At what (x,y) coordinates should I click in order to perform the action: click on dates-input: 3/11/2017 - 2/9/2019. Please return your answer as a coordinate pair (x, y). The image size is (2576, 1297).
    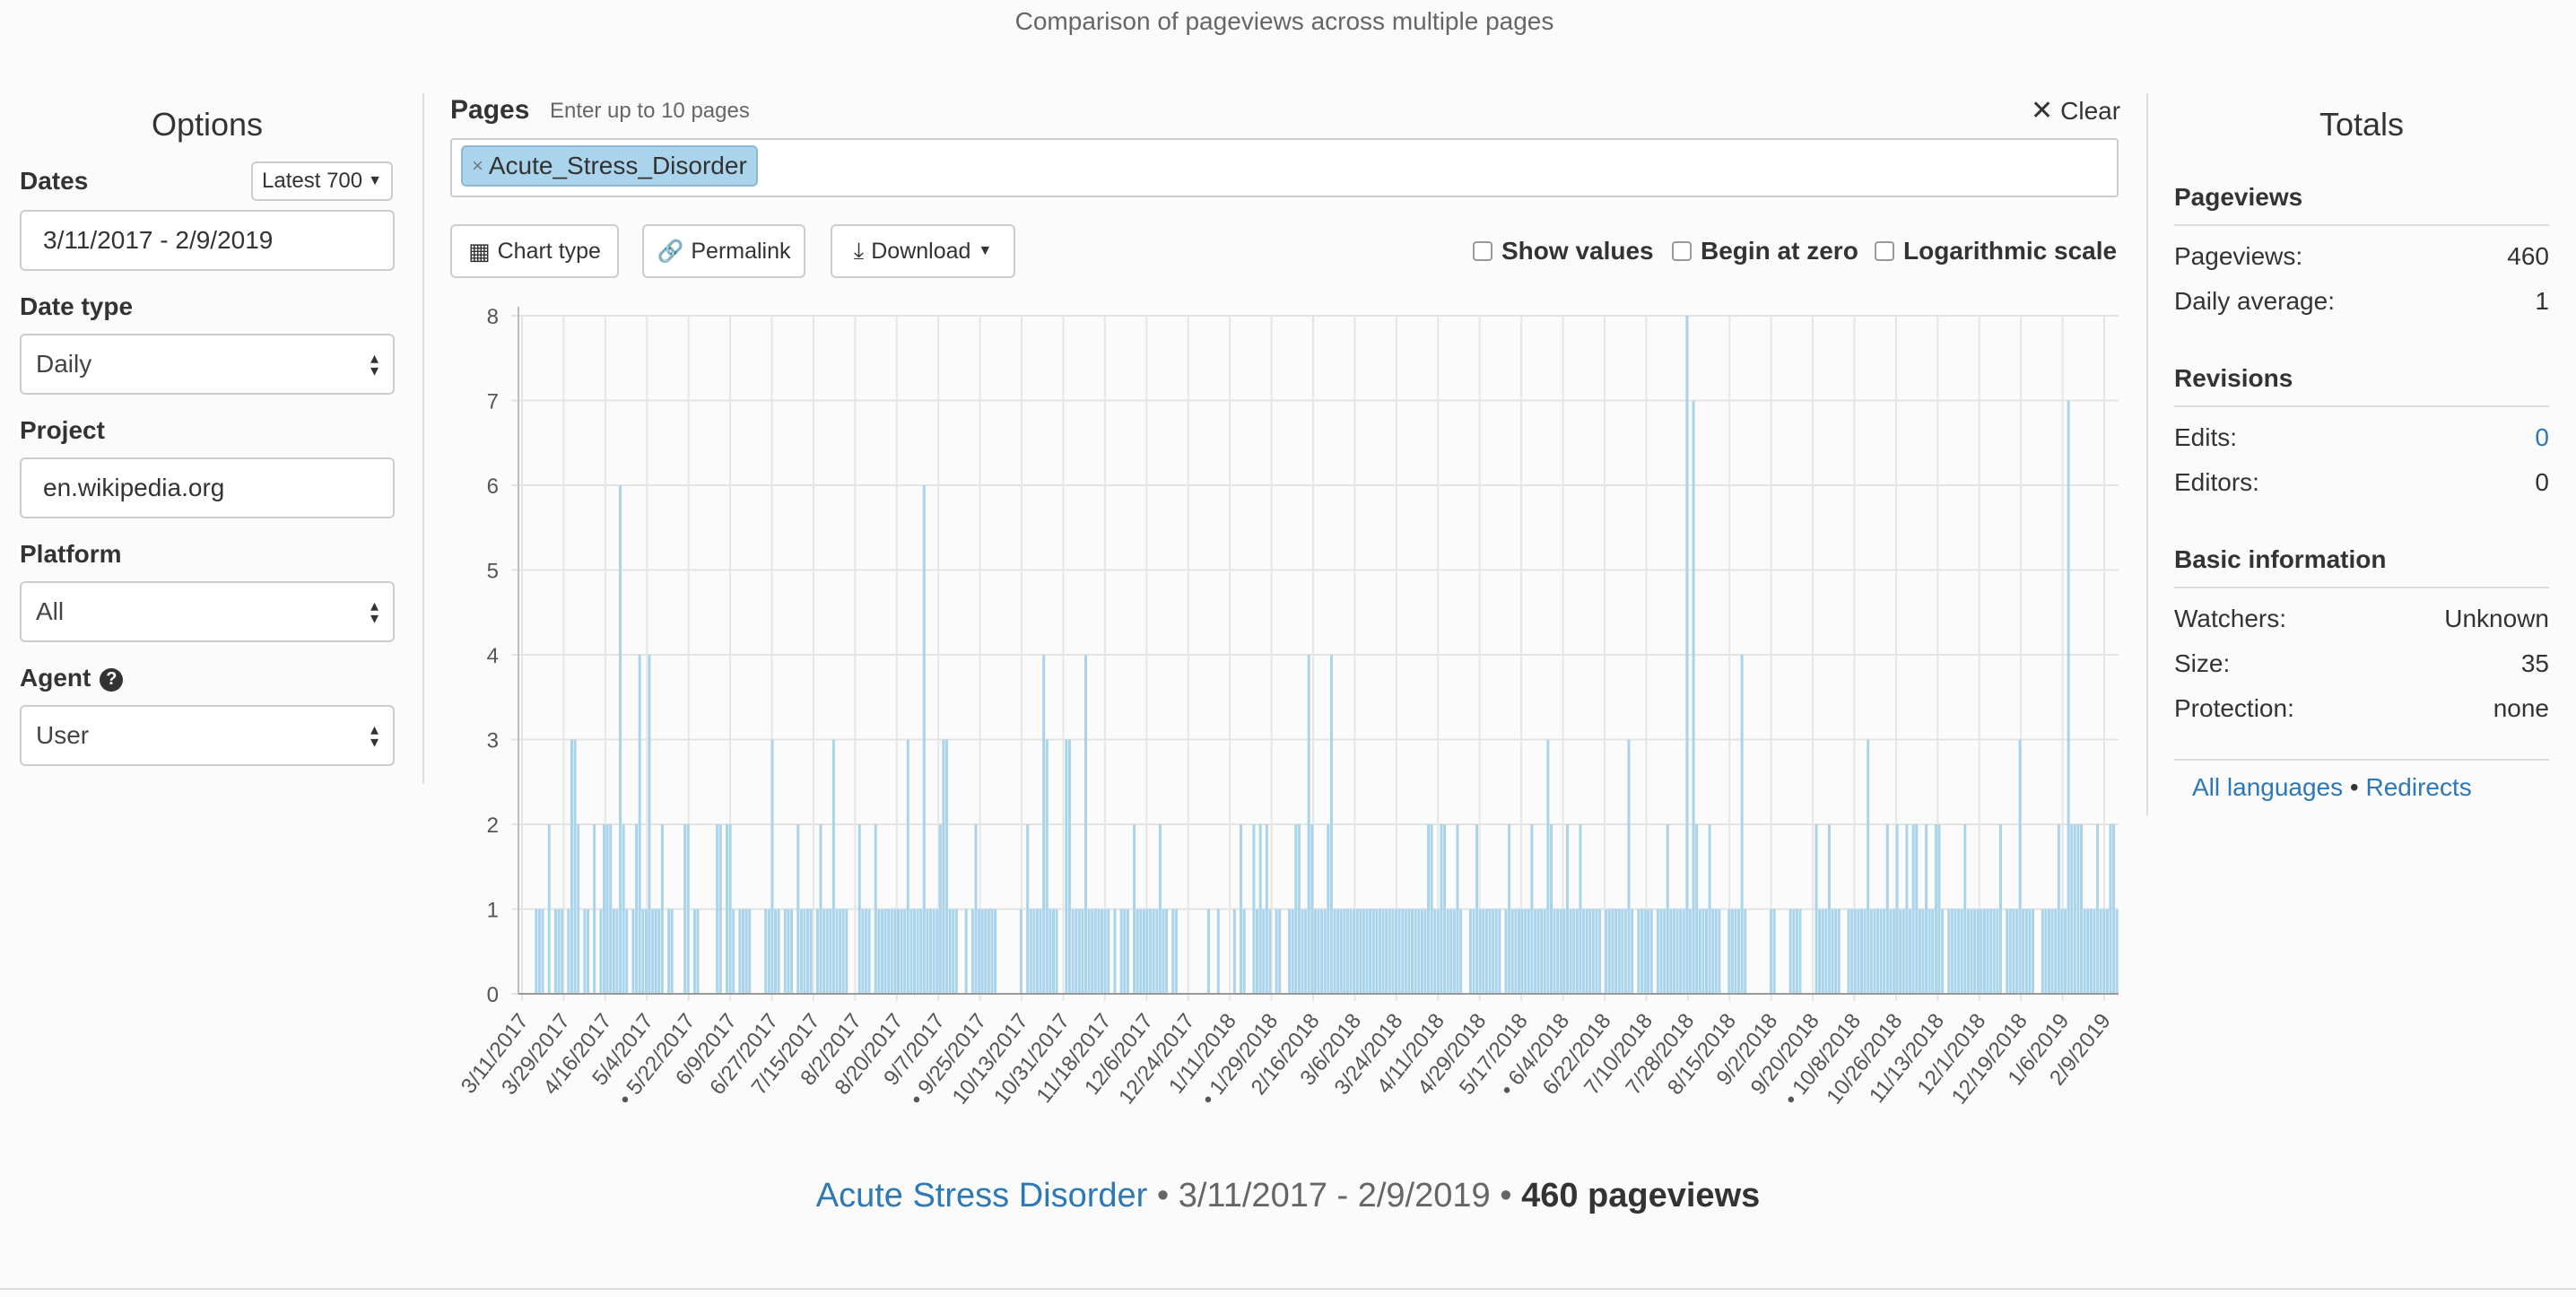
    Looking at the image, I should click on (207, 240).